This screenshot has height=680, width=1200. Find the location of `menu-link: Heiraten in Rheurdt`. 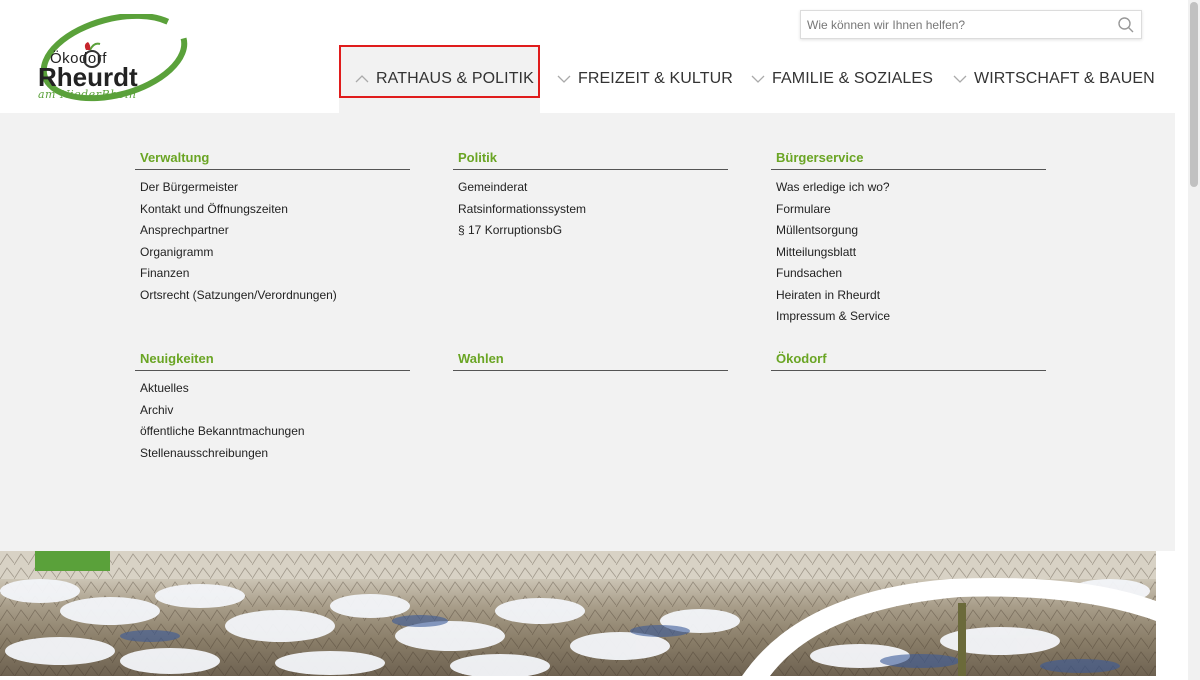

menu-link: Heiraten in Rheurdt is located at coordinates (911, 298).